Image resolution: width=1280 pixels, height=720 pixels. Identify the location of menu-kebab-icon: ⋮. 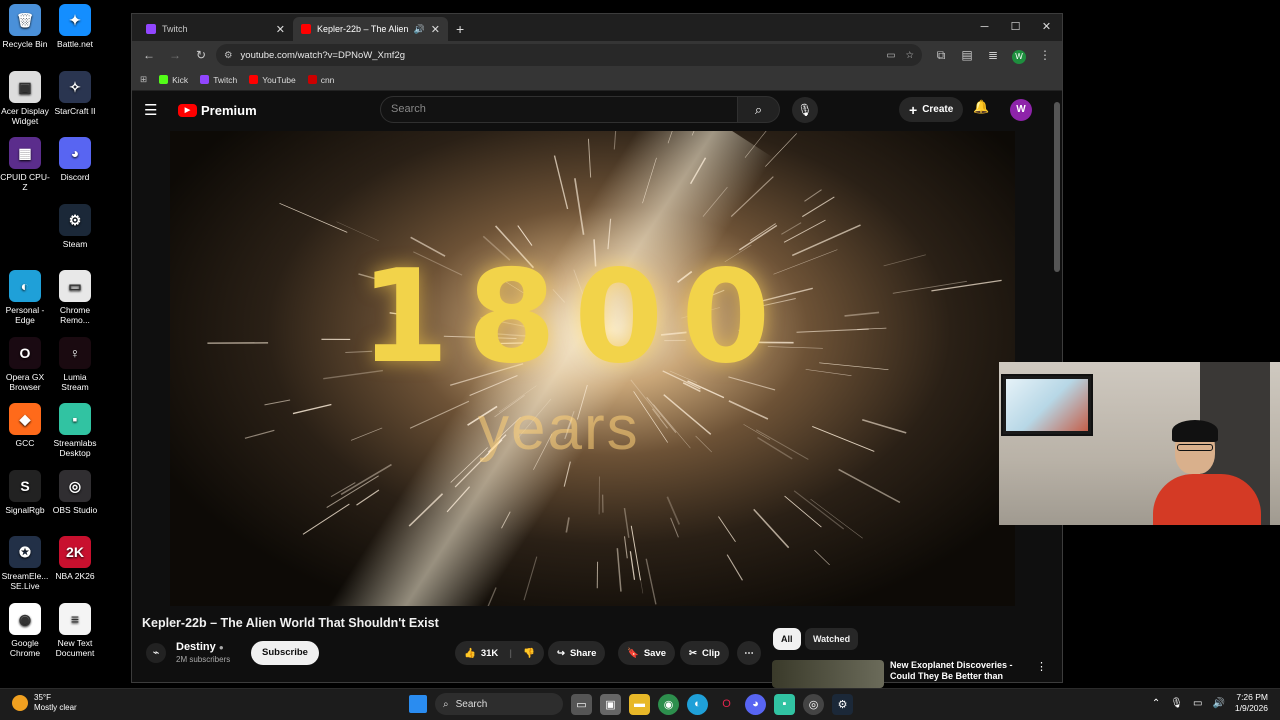
(1045, 55).